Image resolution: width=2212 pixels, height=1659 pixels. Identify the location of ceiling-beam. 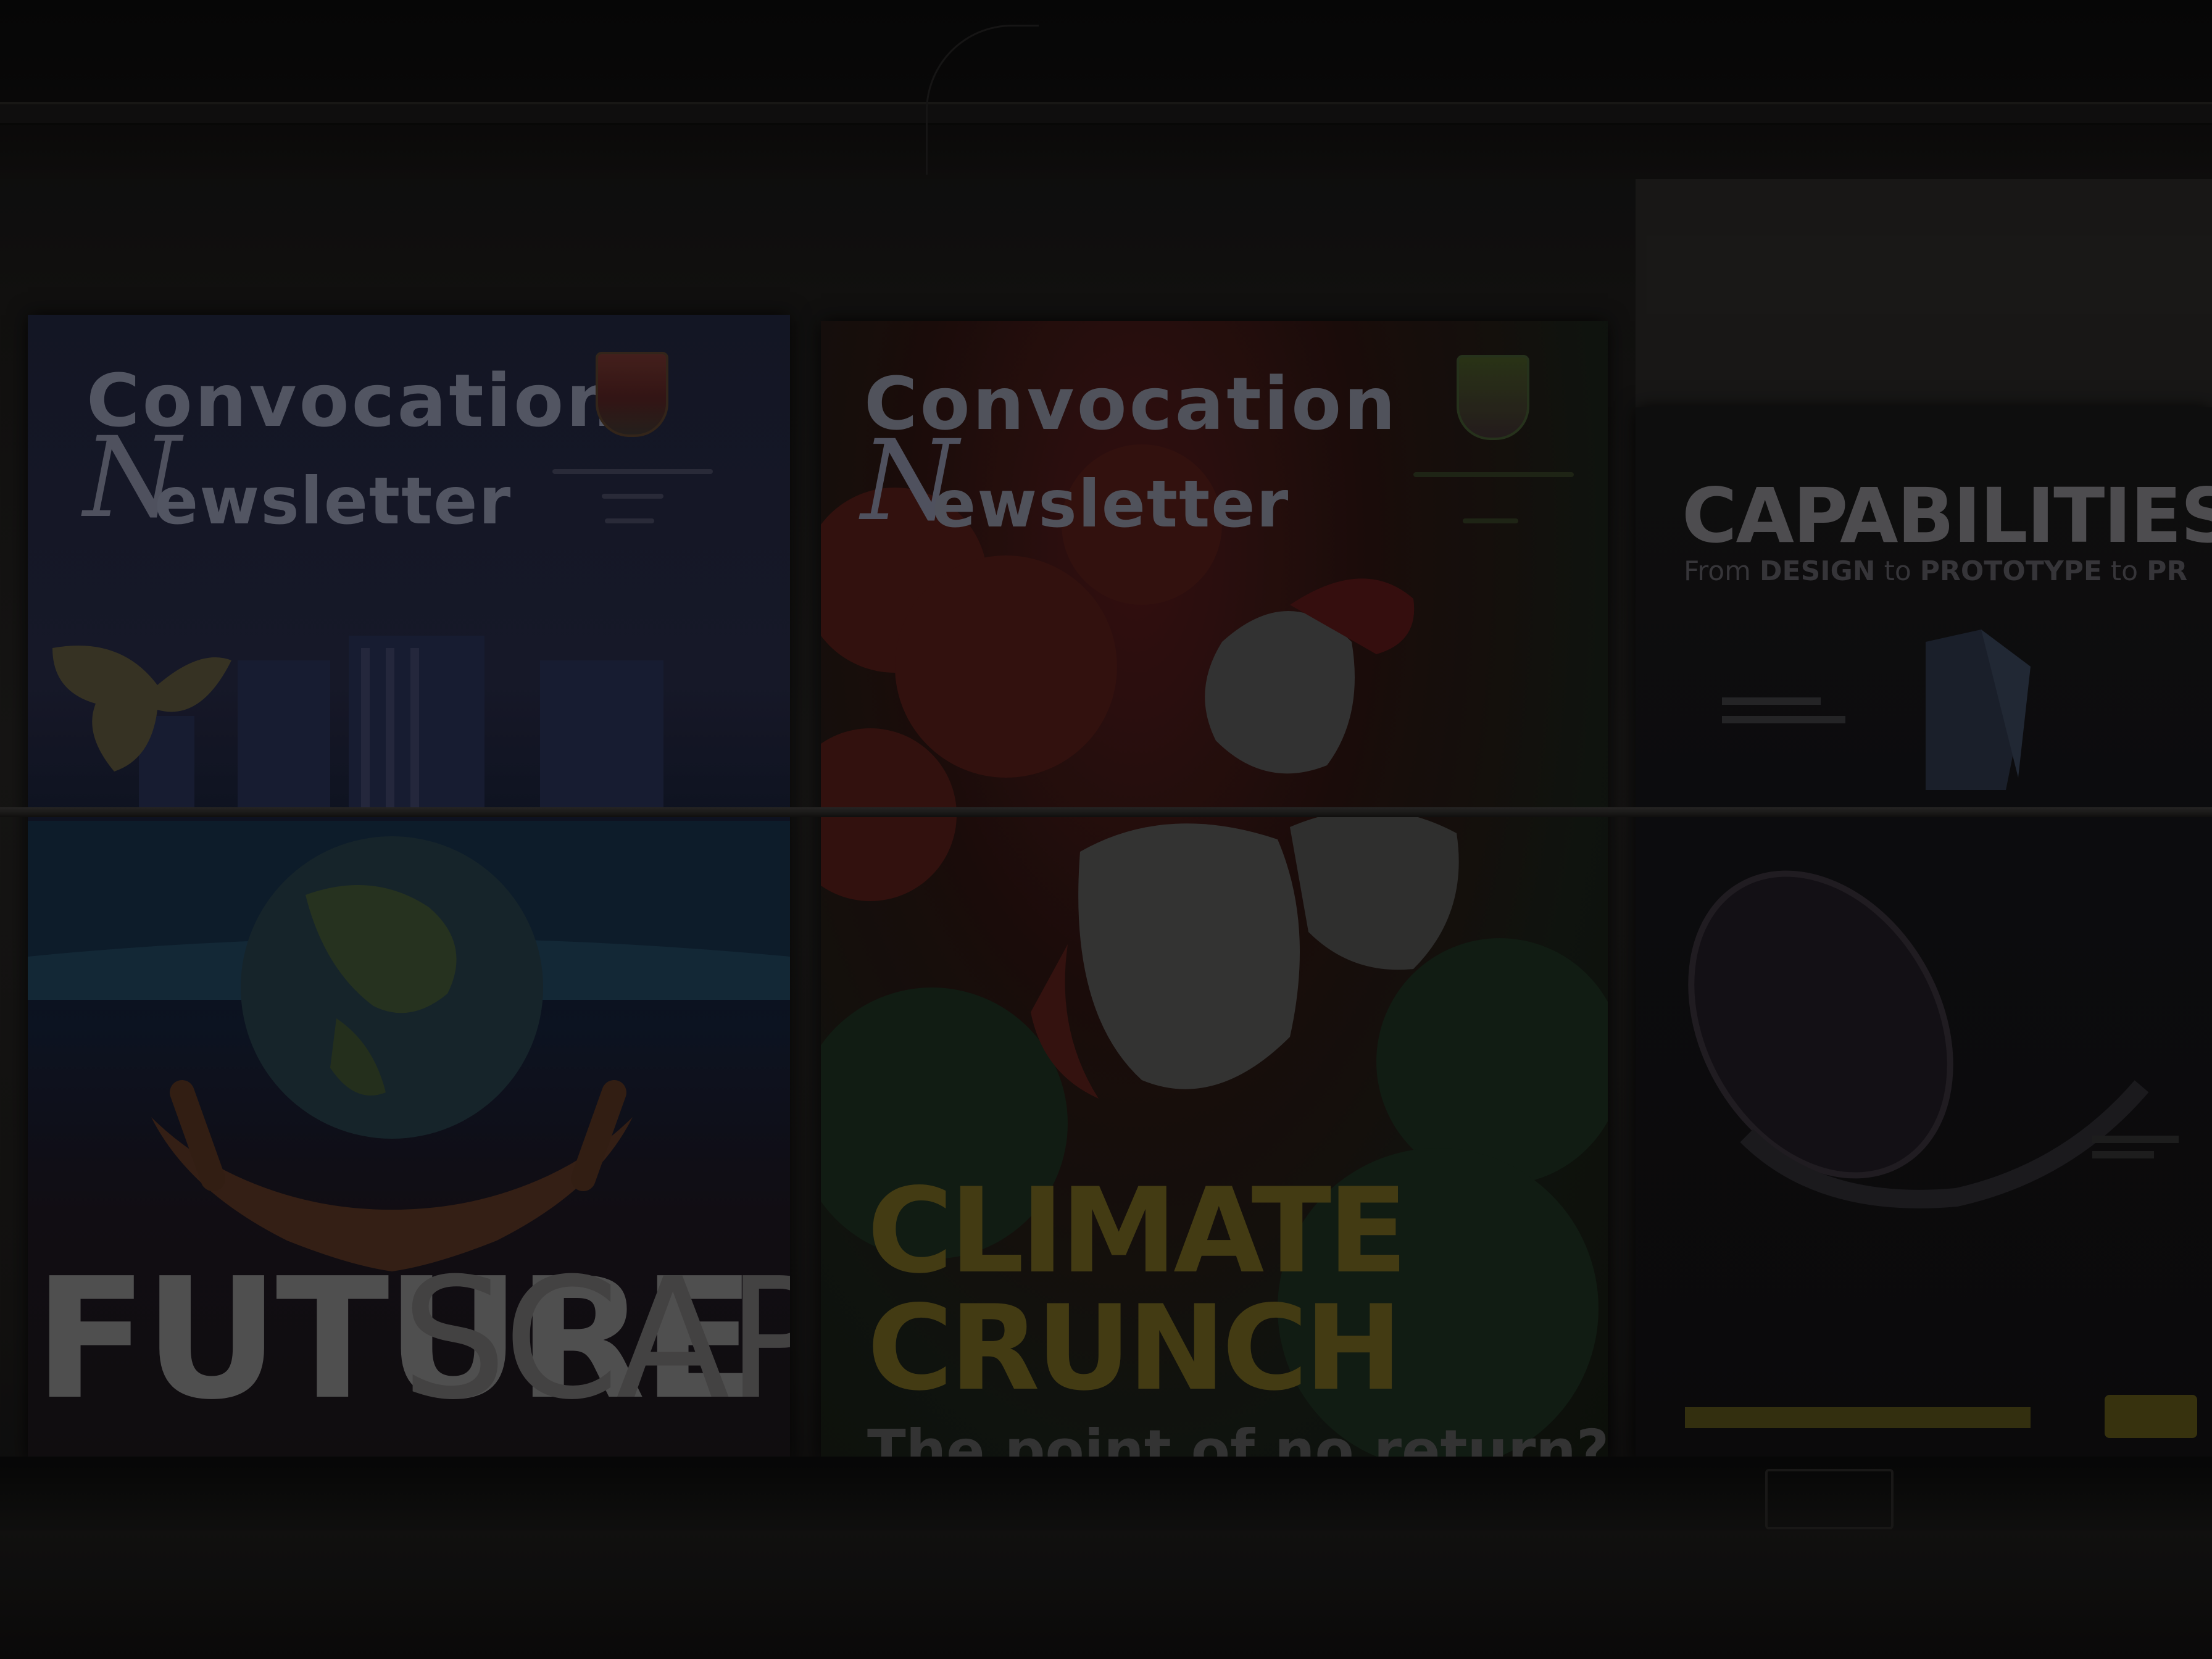
(1106, 113).